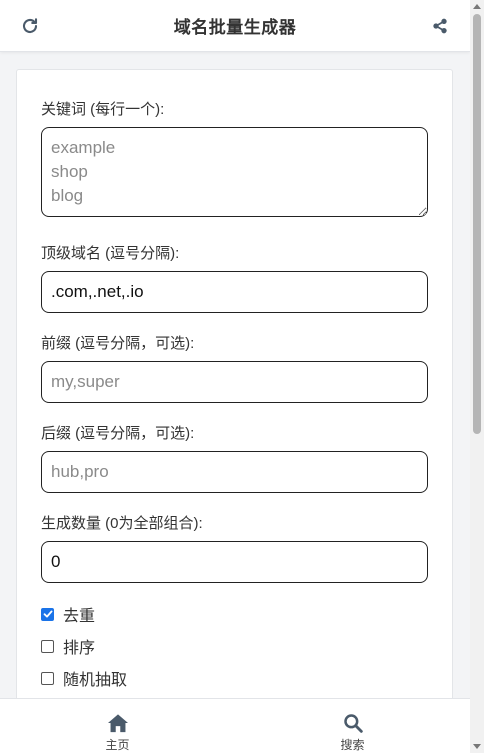  I want to click on top-bar: 域名批量生成器, so click(235, 26).